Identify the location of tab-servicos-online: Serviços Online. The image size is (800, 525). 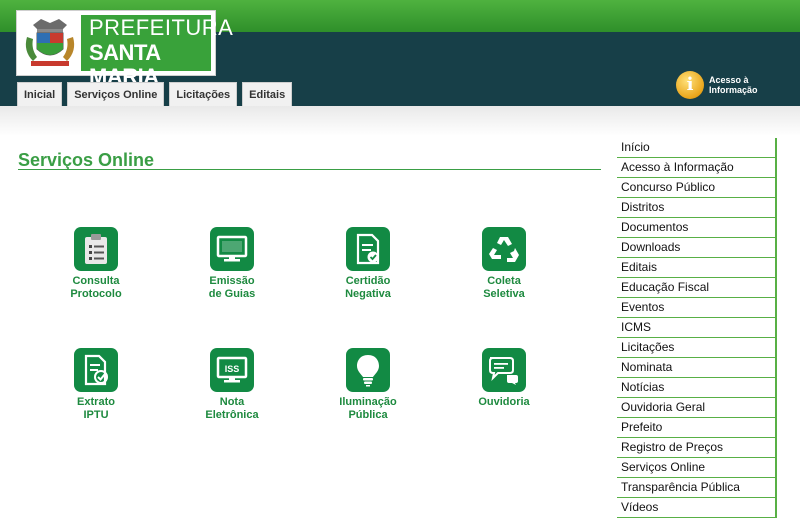
(116, 94).